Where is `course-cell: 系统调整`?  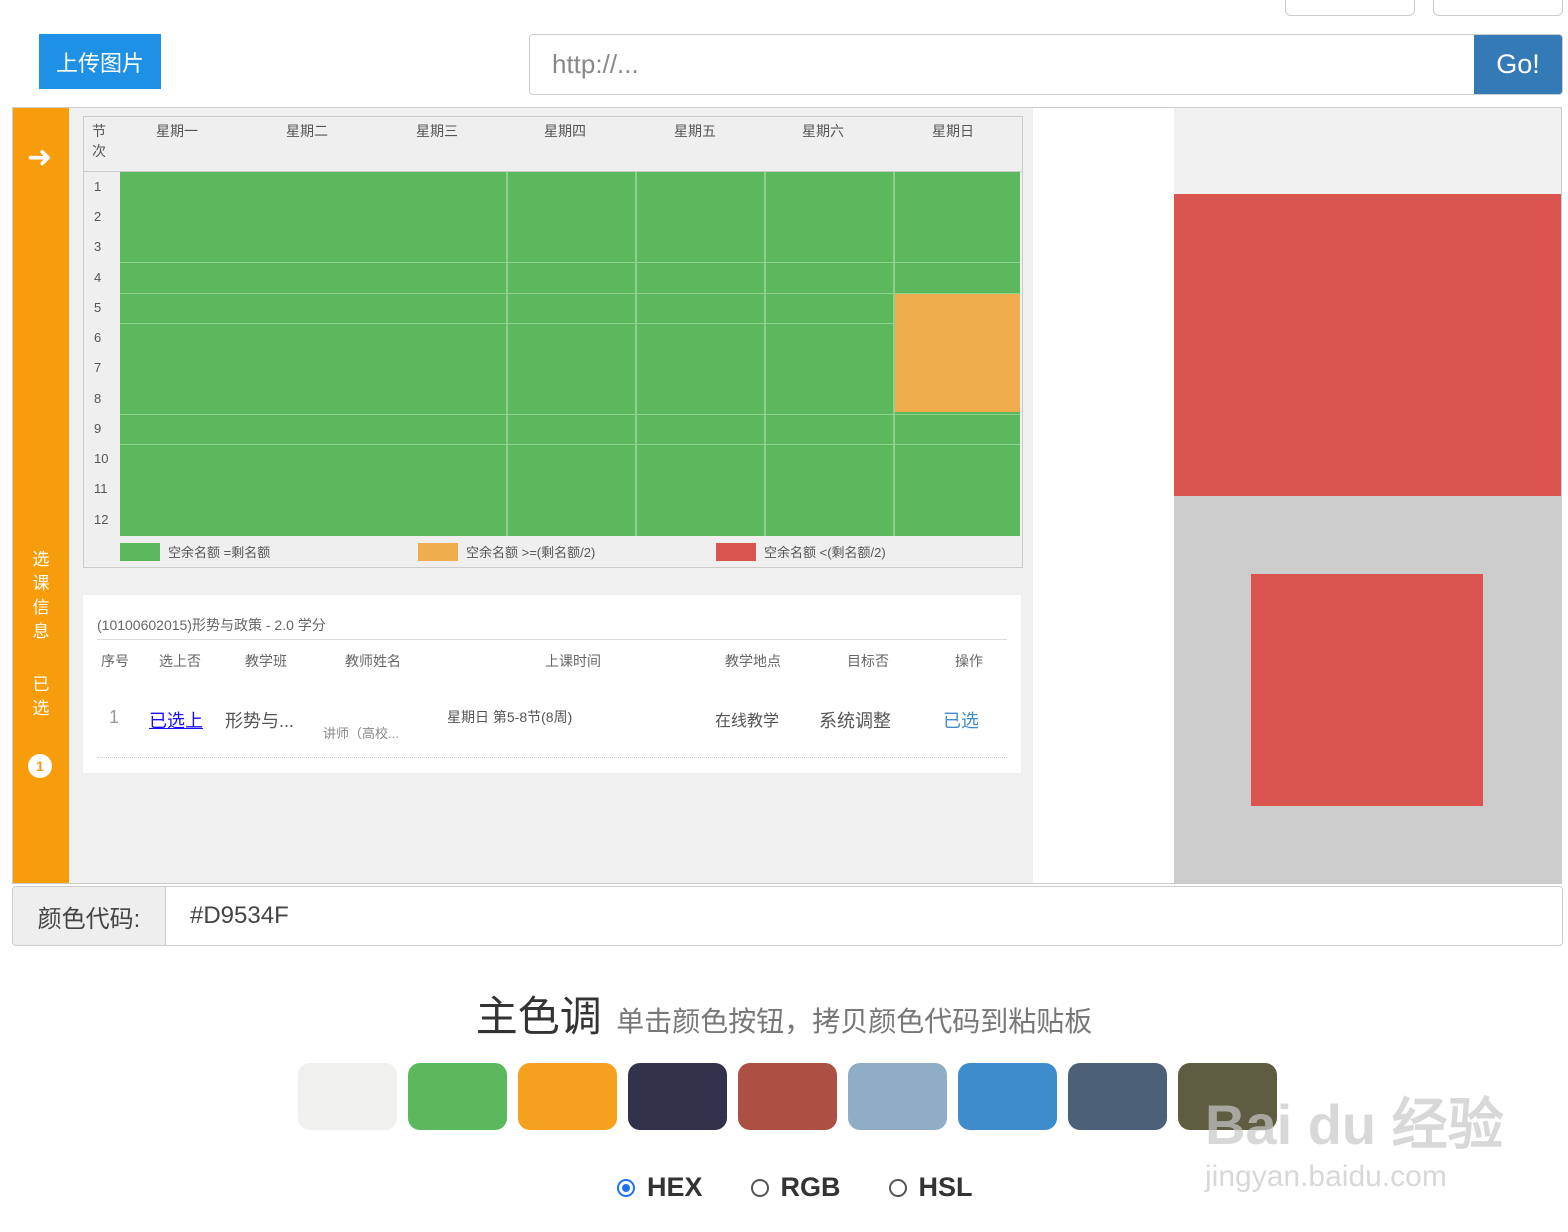
course-cell: 系统调整 is located at coordinates (855, 721).